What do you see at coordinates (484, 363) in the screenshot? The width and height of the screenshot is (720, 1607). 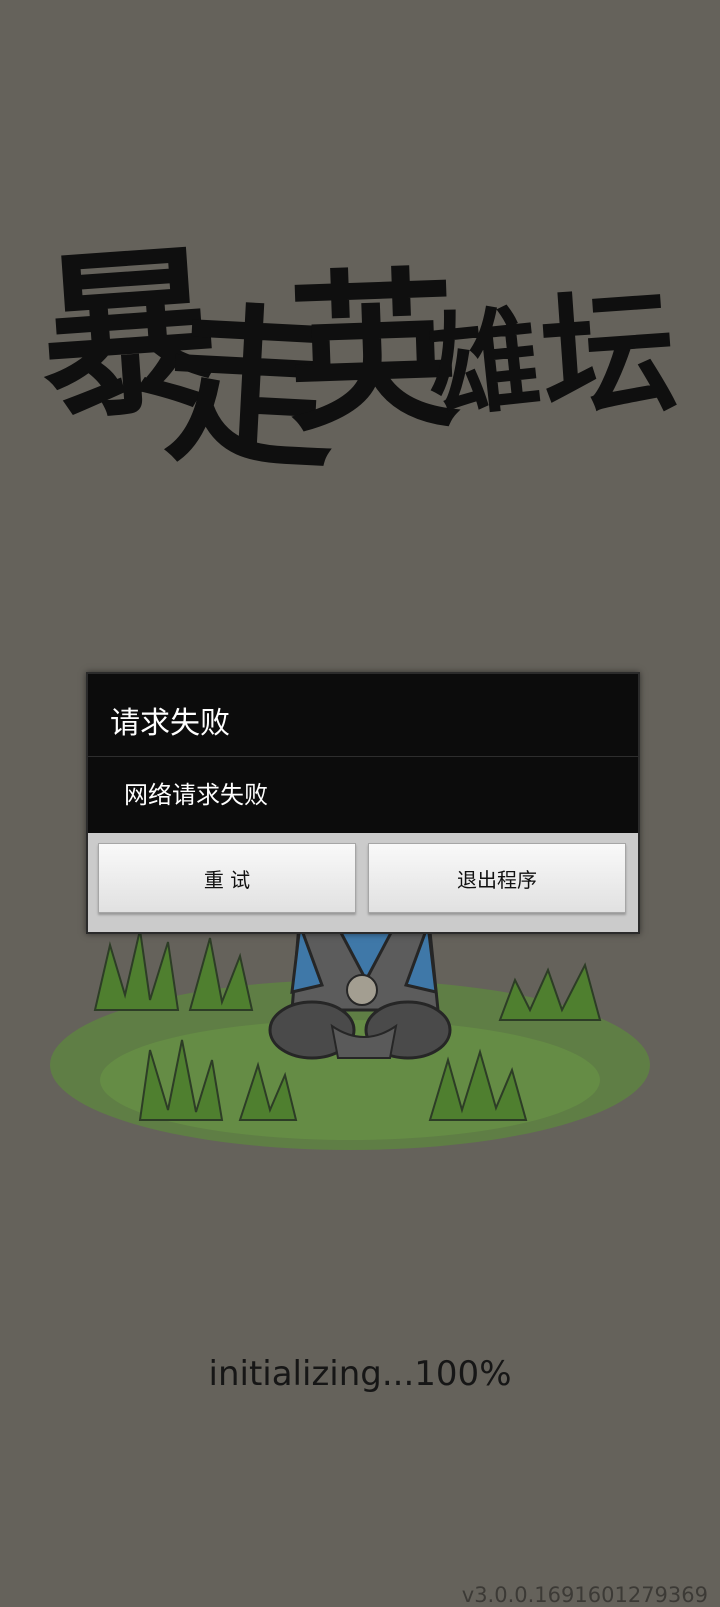 I see `logo-char-4: 雄` at bounding box center [484, 363].